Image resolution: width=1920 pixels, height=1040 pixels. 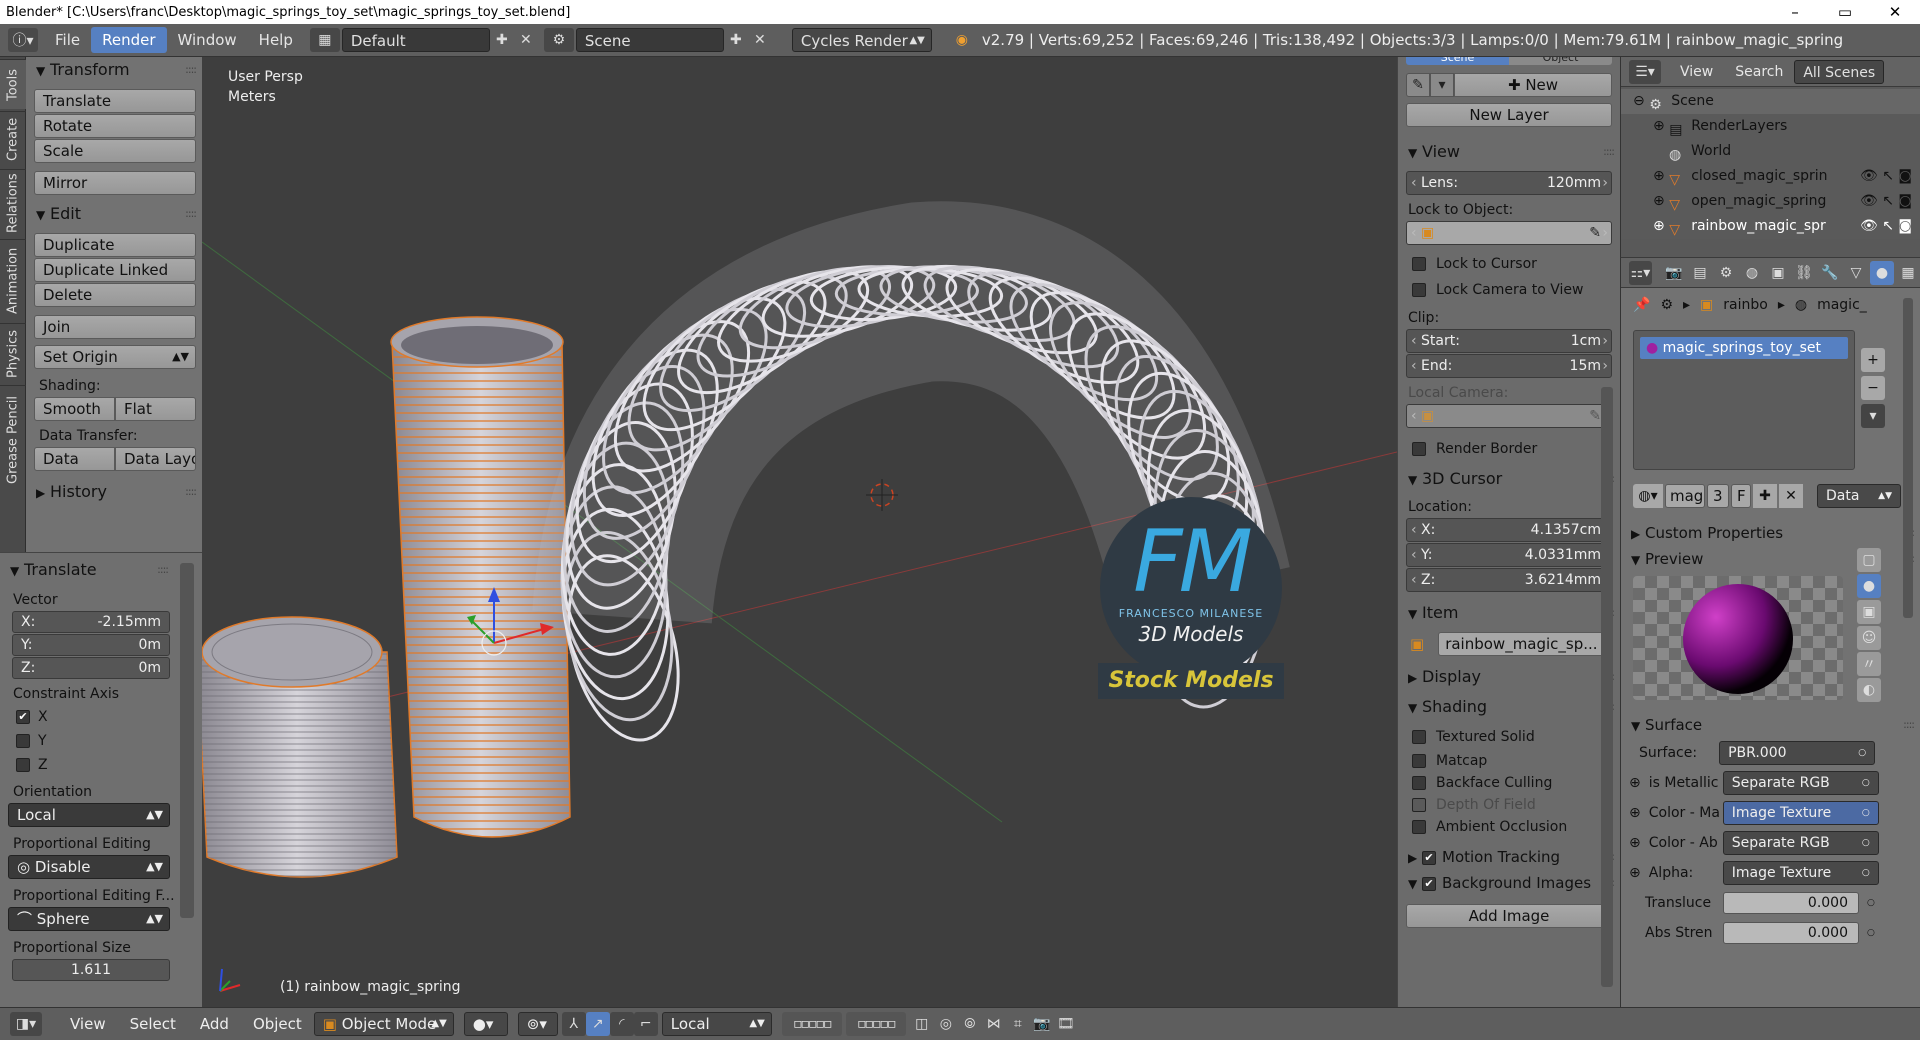 What do you see at coordinates (1741, 496) in the screenshot?
I see `fake-user-button: F` at bounding box center [1741, 496].